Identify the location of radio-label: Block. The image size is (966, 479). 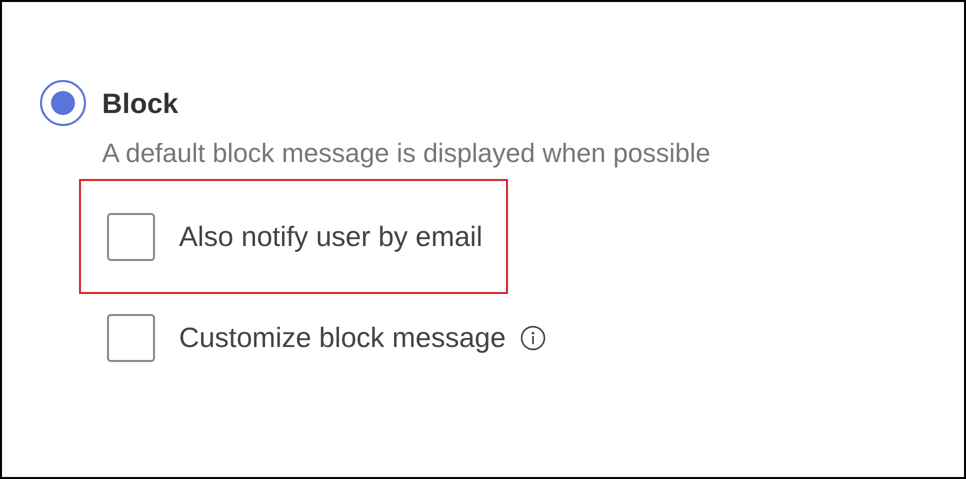
(140, 104).